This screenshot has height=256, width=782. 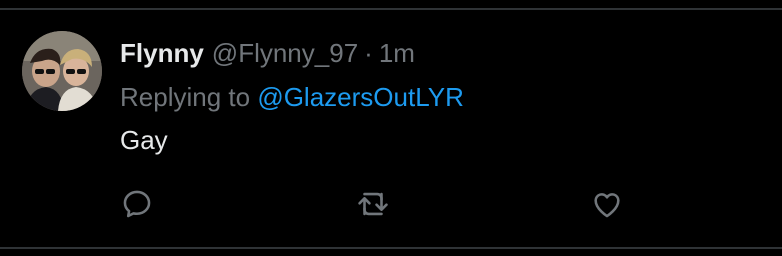 What do you see at coordinates (397, 53) in the screenshot?
I see `timestamp: 1m` at bounding box center [397, 53].